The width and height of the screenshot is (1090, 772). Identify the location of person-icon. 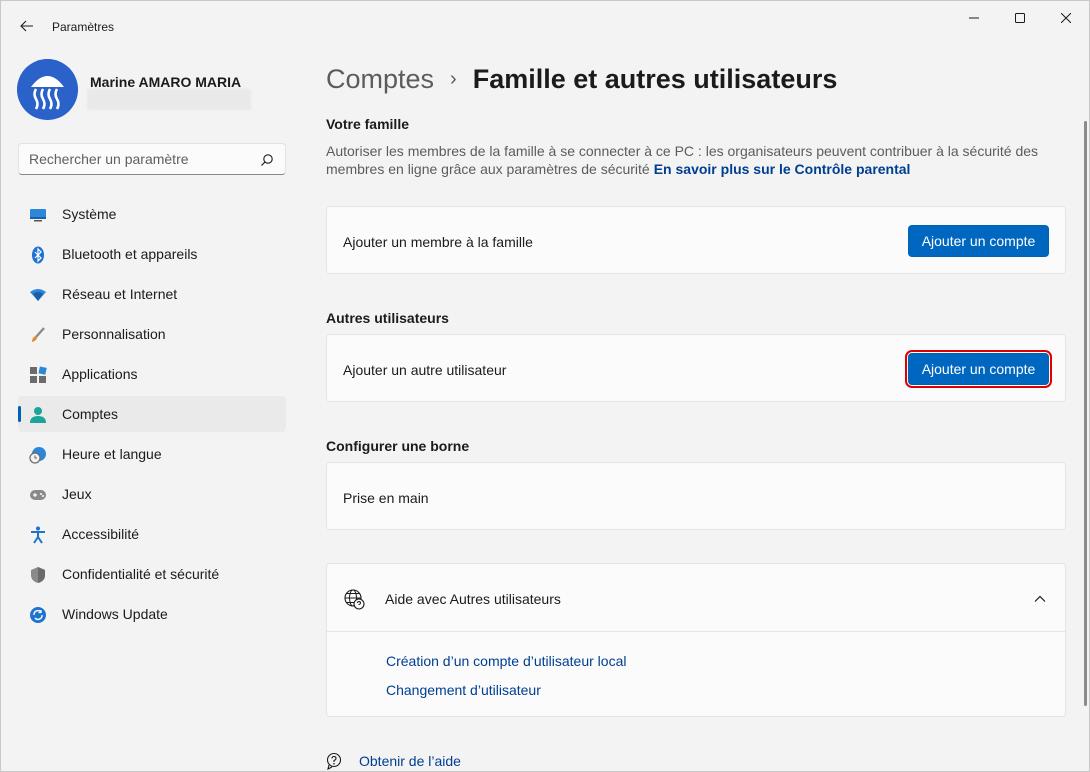
(38, 415).